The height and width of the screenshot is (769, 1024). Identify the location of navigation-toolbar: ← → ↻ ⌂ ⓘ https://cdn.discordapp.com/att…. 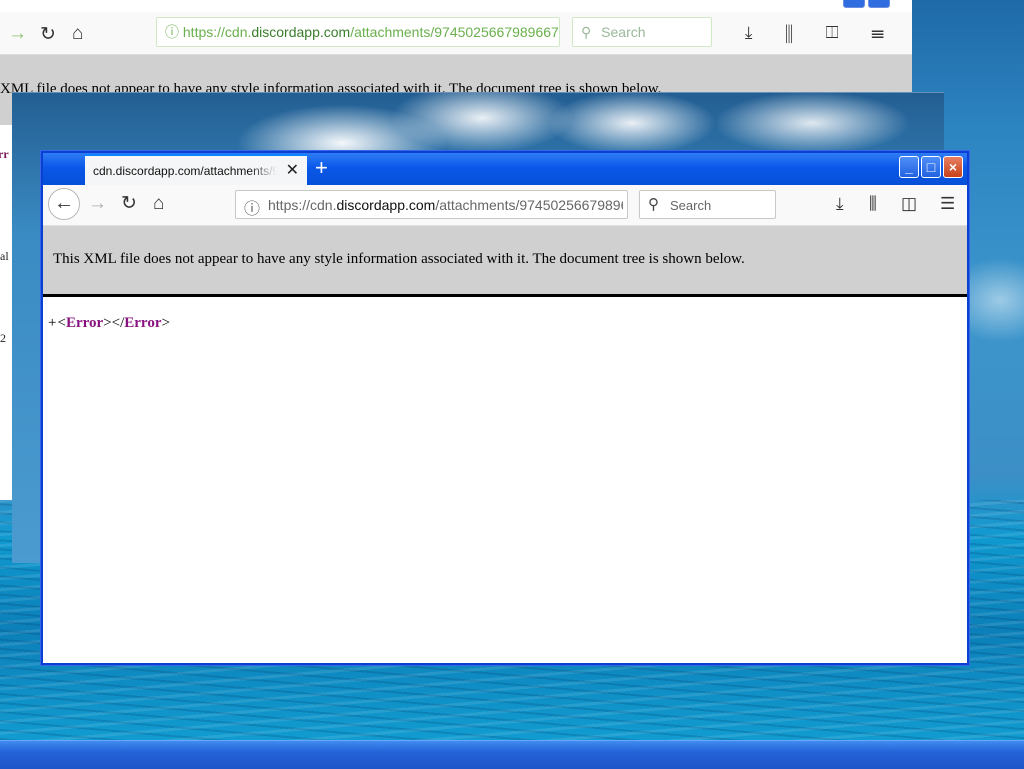
(505, 205).